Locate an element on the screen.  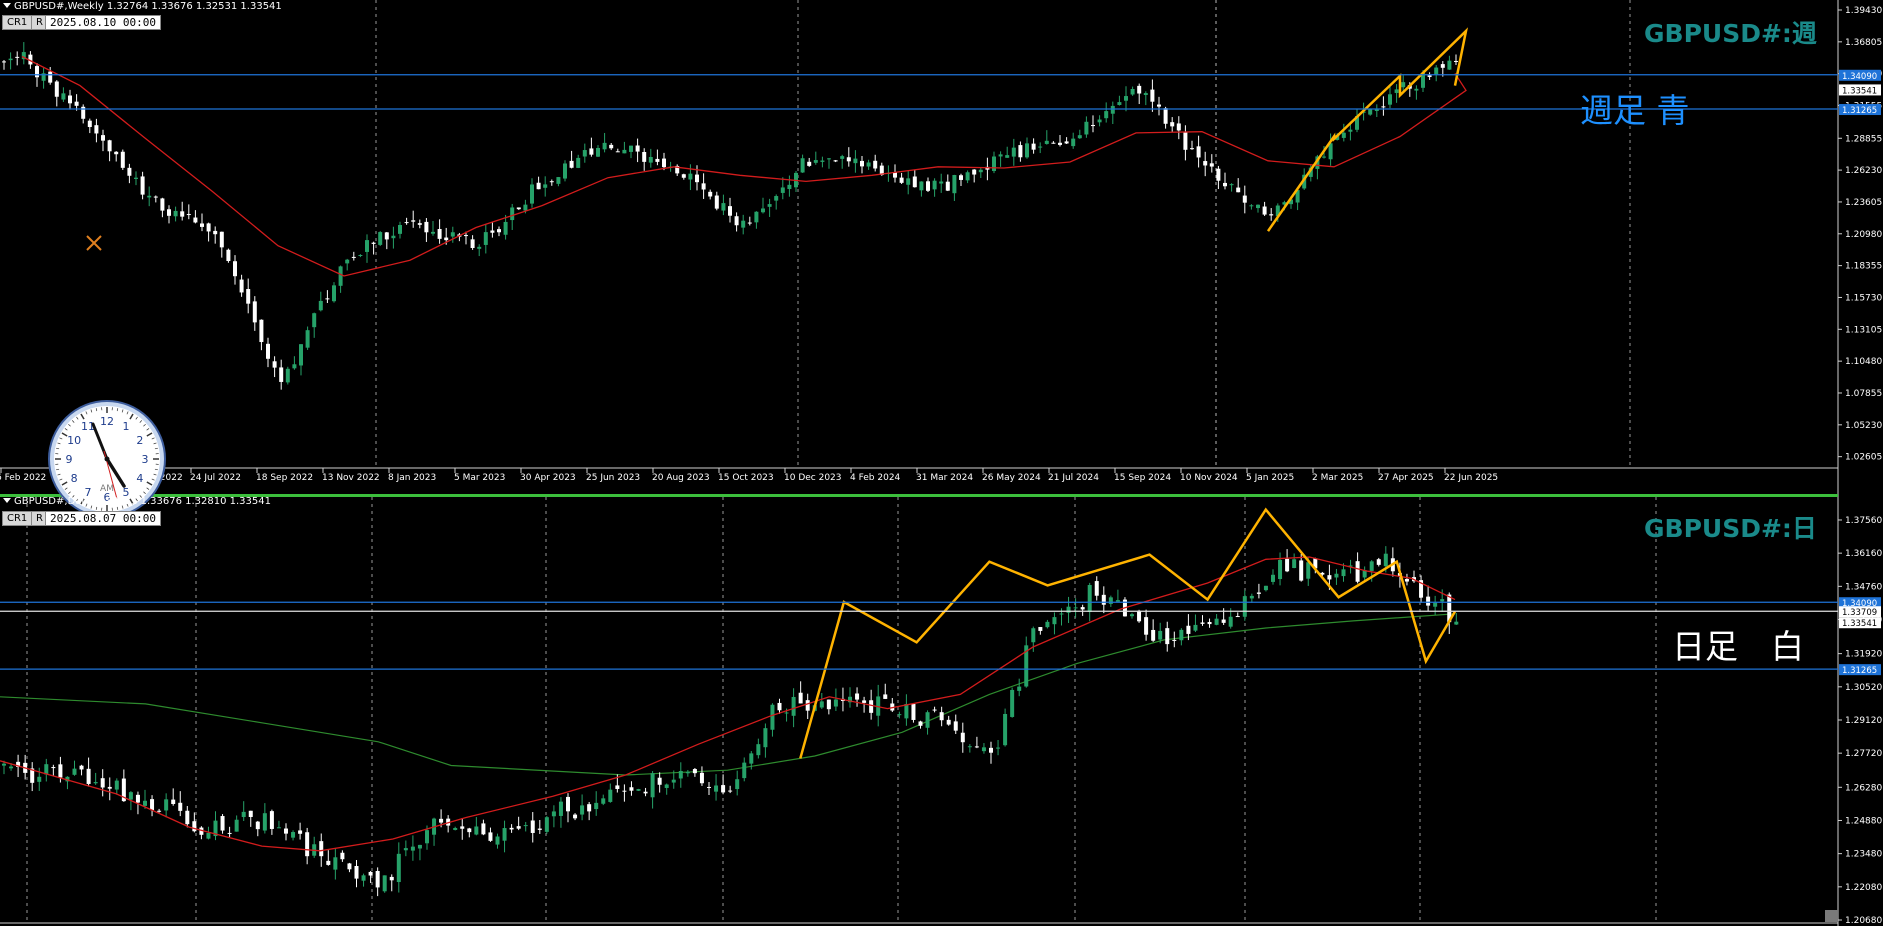
top-y-tick-label: 1.05230 is located at coordinates (1863, 426).